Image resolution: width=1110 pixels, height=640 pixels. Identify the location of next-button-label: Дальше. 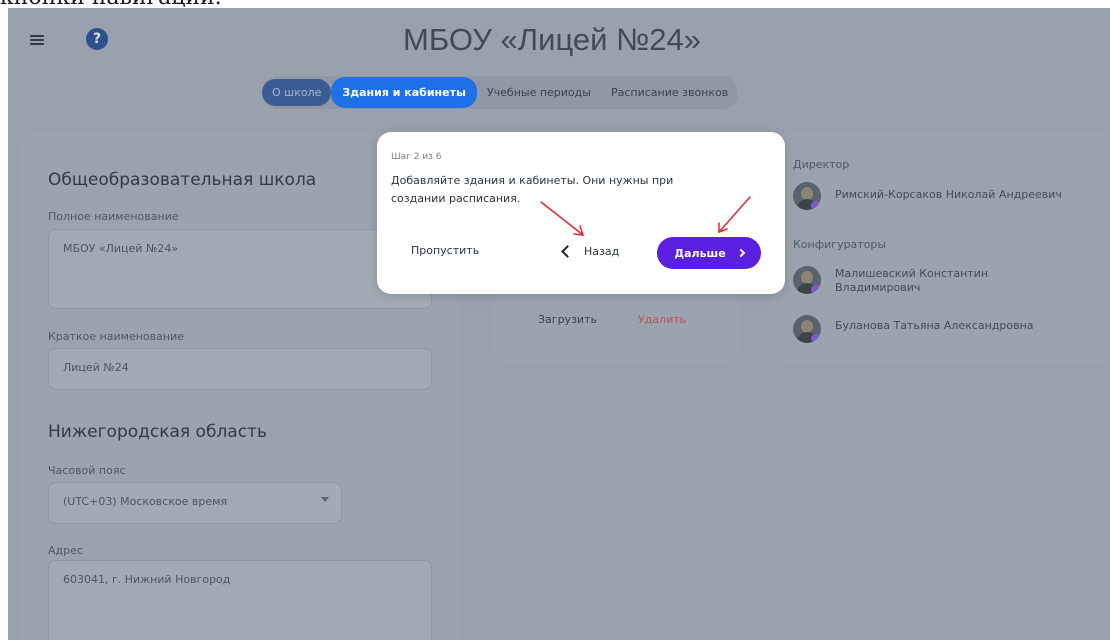
(700, 253).